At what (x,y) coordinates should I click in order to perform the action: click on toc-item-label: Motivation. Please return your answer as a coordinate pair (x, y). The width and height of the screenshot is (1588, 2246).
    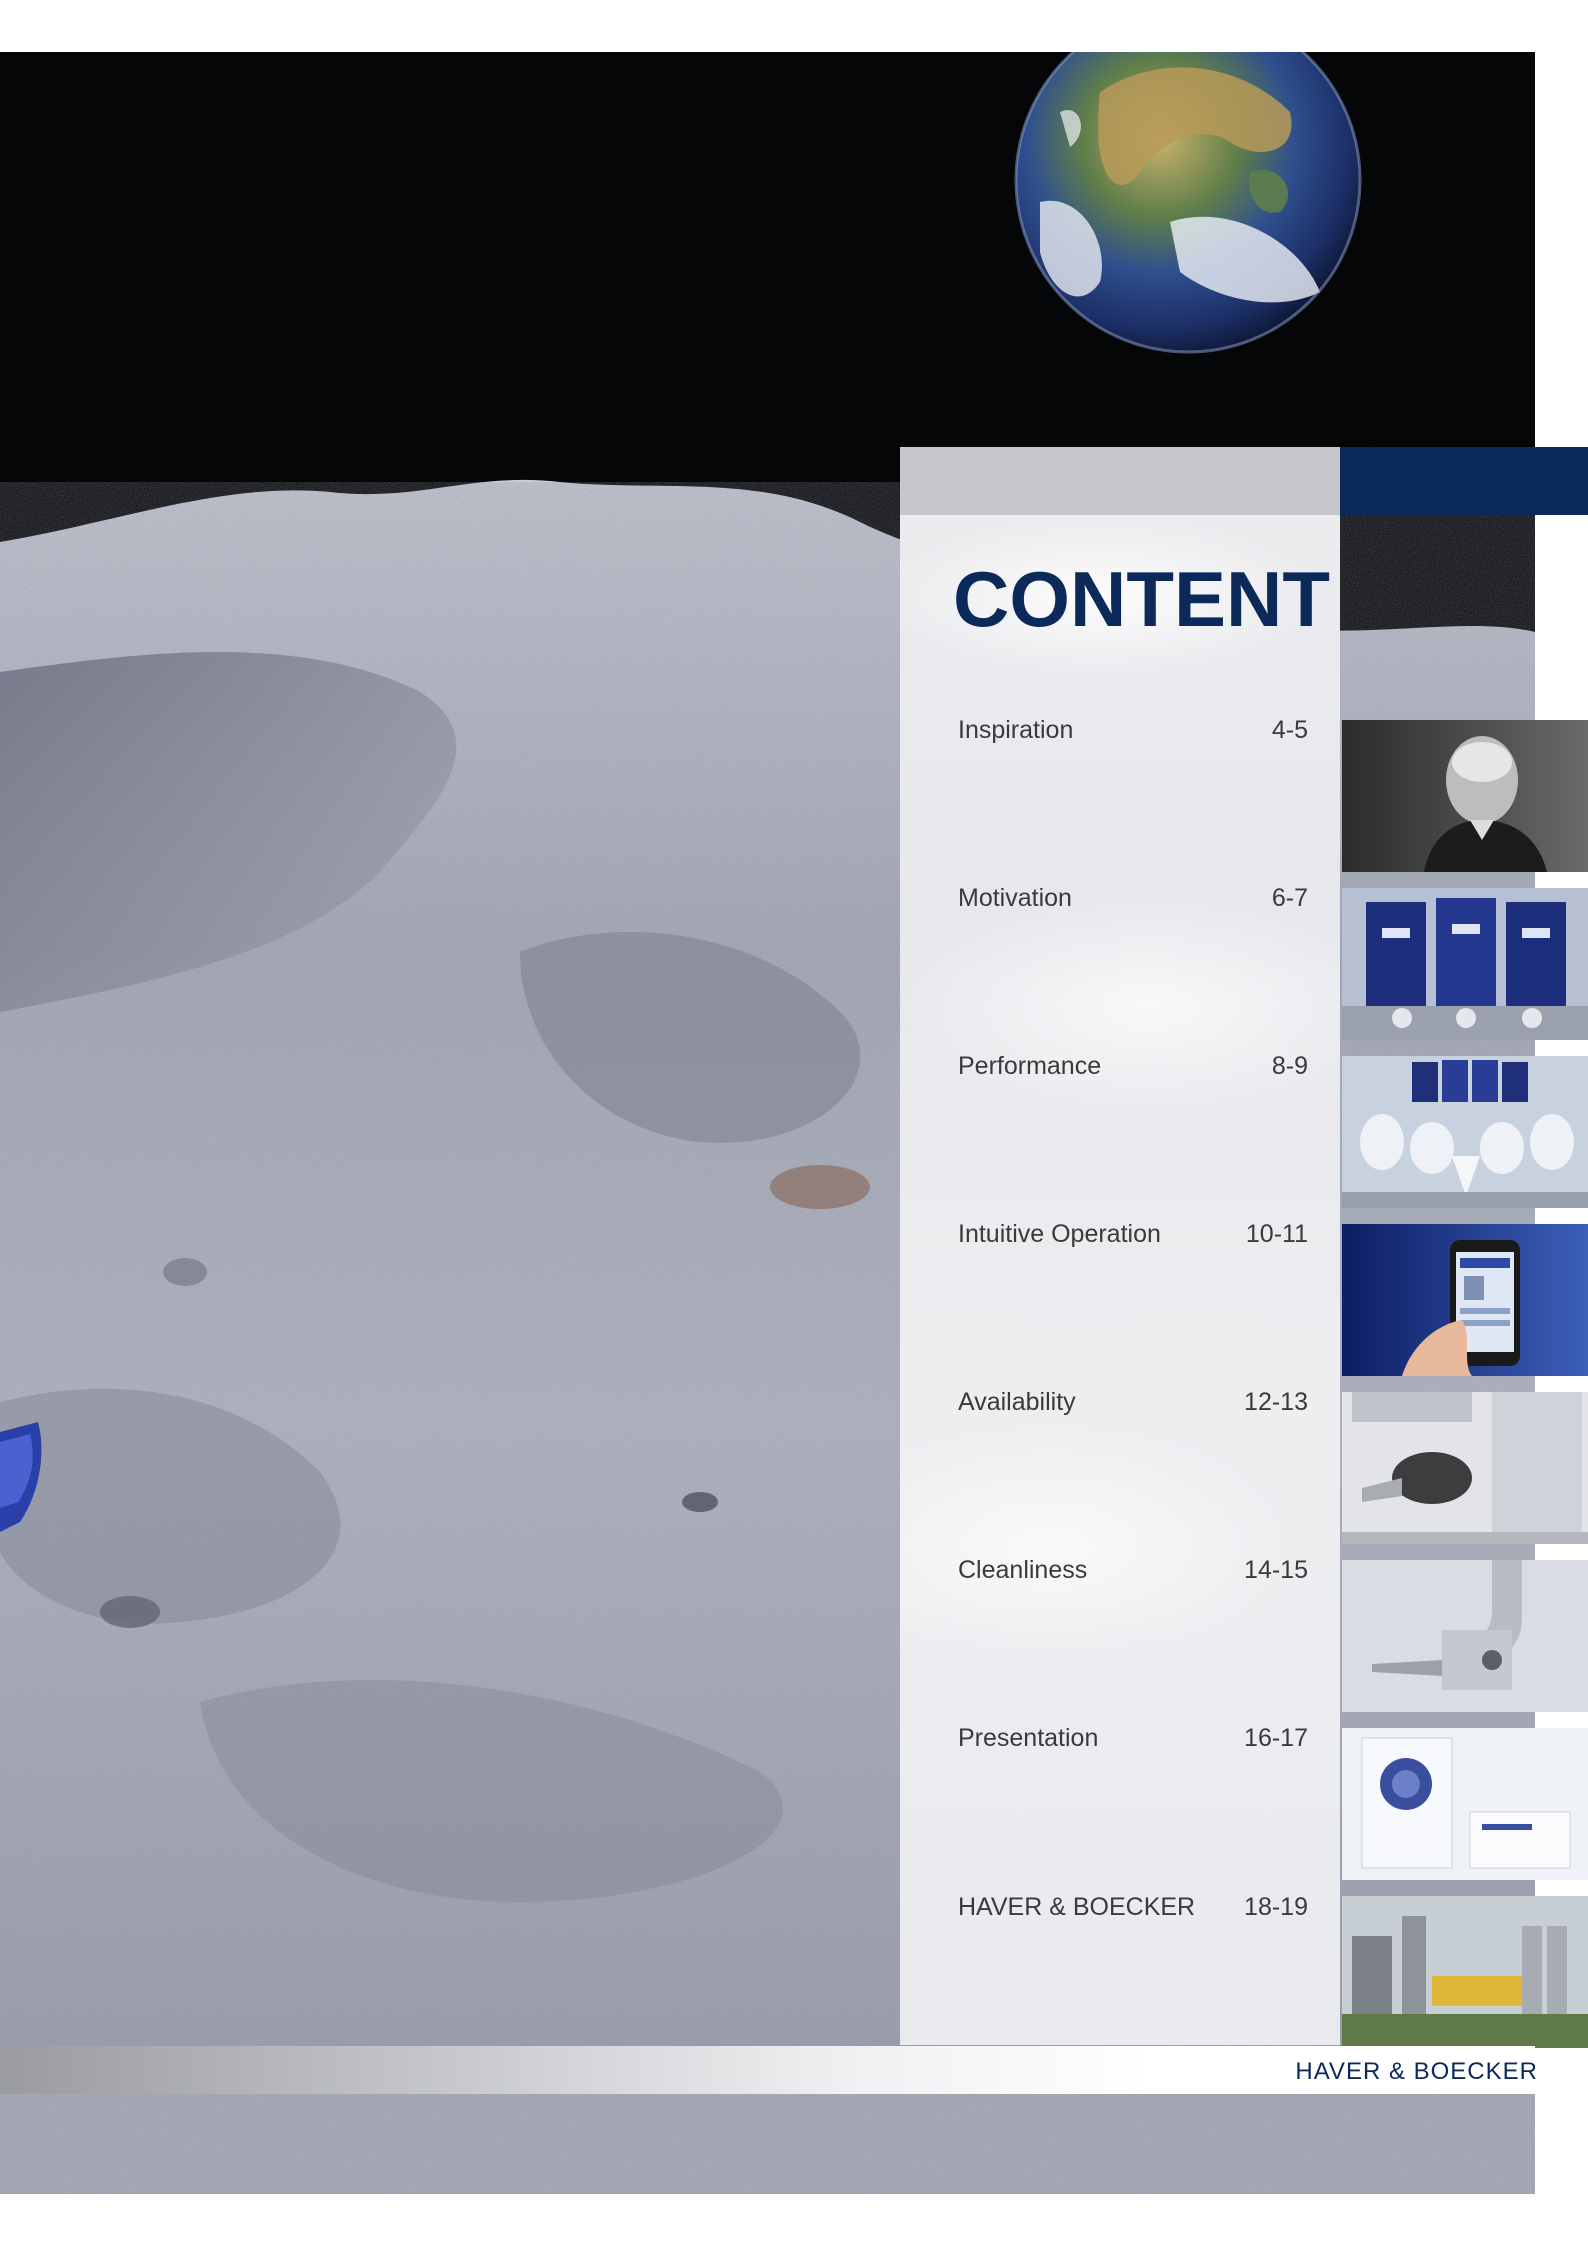
    Looking at the image, I should click on (1015, 897).